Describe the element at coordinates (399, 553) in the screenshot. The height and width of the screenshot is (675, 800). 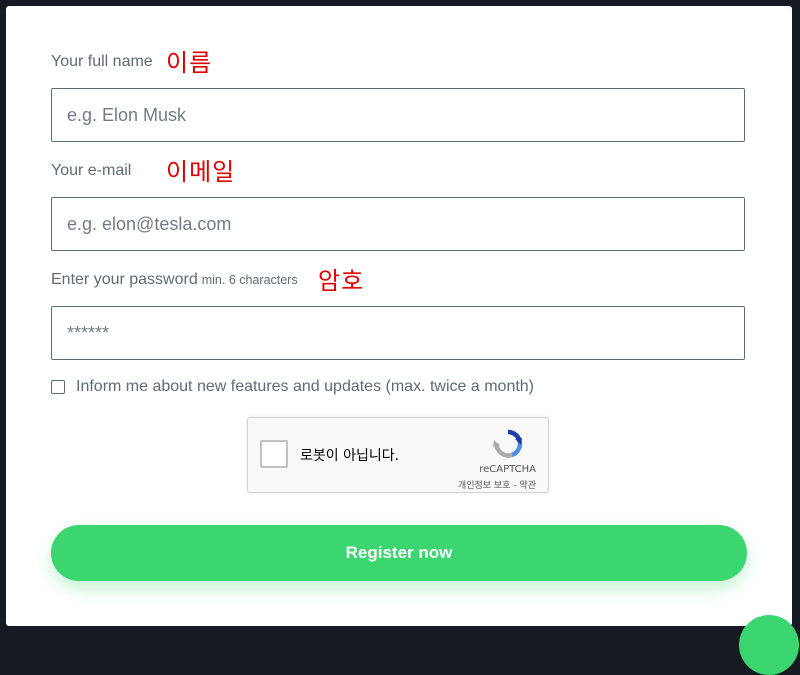
I see `register-button: Register now` at that location.